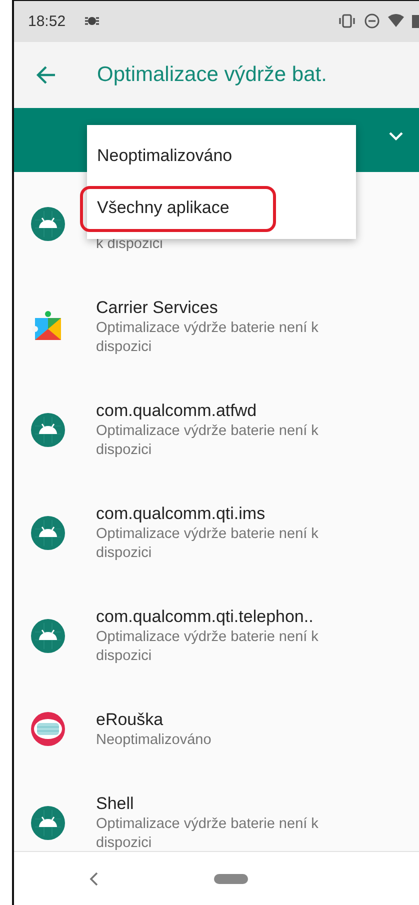 The height and width of the screenshot is (905, 419). I want to click on battery-icon, so click(415, 21).